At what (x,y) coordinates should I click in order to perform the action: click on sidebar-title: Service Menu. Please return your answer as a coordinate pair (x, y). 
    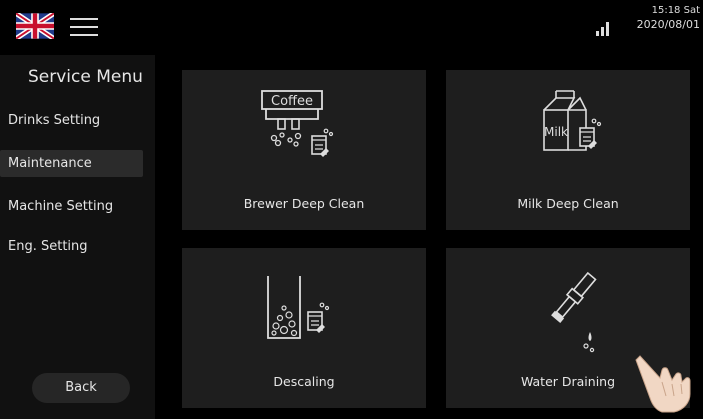
    Looking at the image, I should click on (85, 77).